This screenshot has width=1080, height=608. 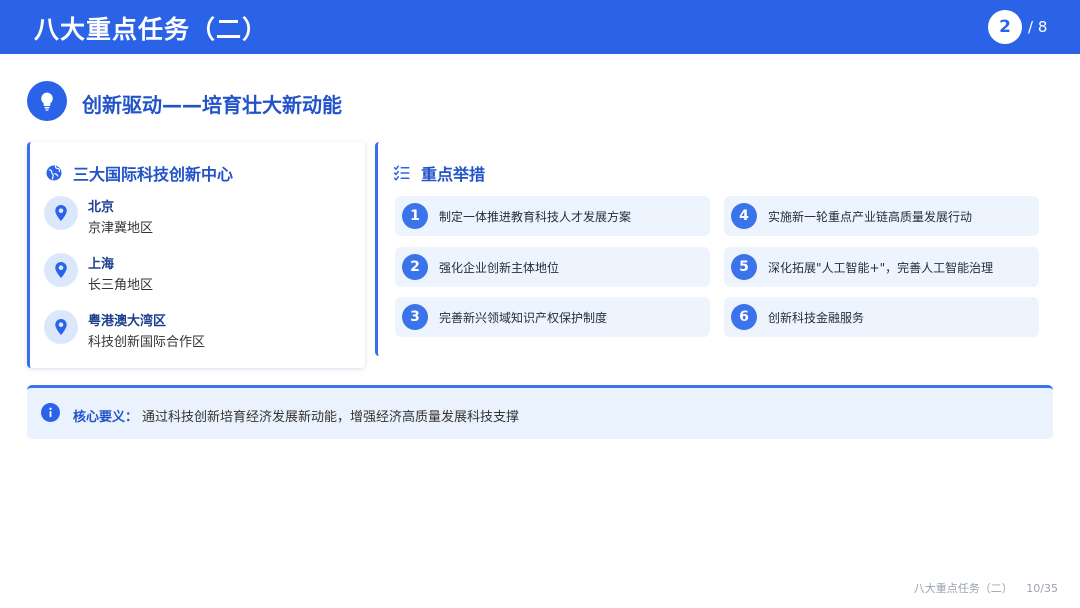 What do you see at coordinates (881, 317) in the screenshot?
I see `measure-item: 6 创新科技金融服务` at bounding box center [881, 317].